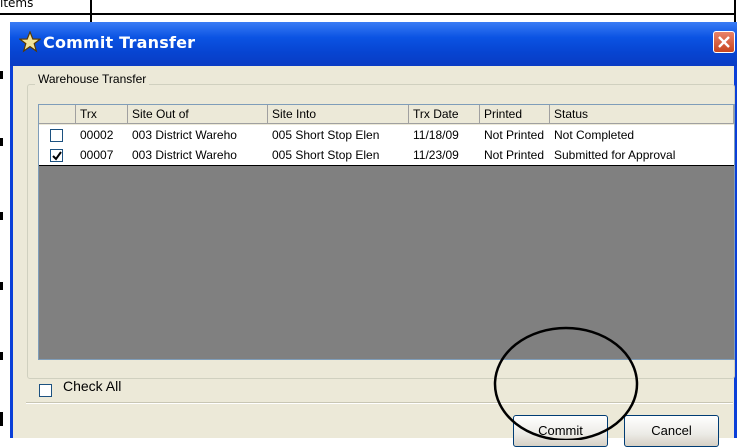 The height and width of the screenshot is (447, 737). Describe the element at coordinates (515, 114) in the screenshot. I see `column-header-printed: Printed` at that location.